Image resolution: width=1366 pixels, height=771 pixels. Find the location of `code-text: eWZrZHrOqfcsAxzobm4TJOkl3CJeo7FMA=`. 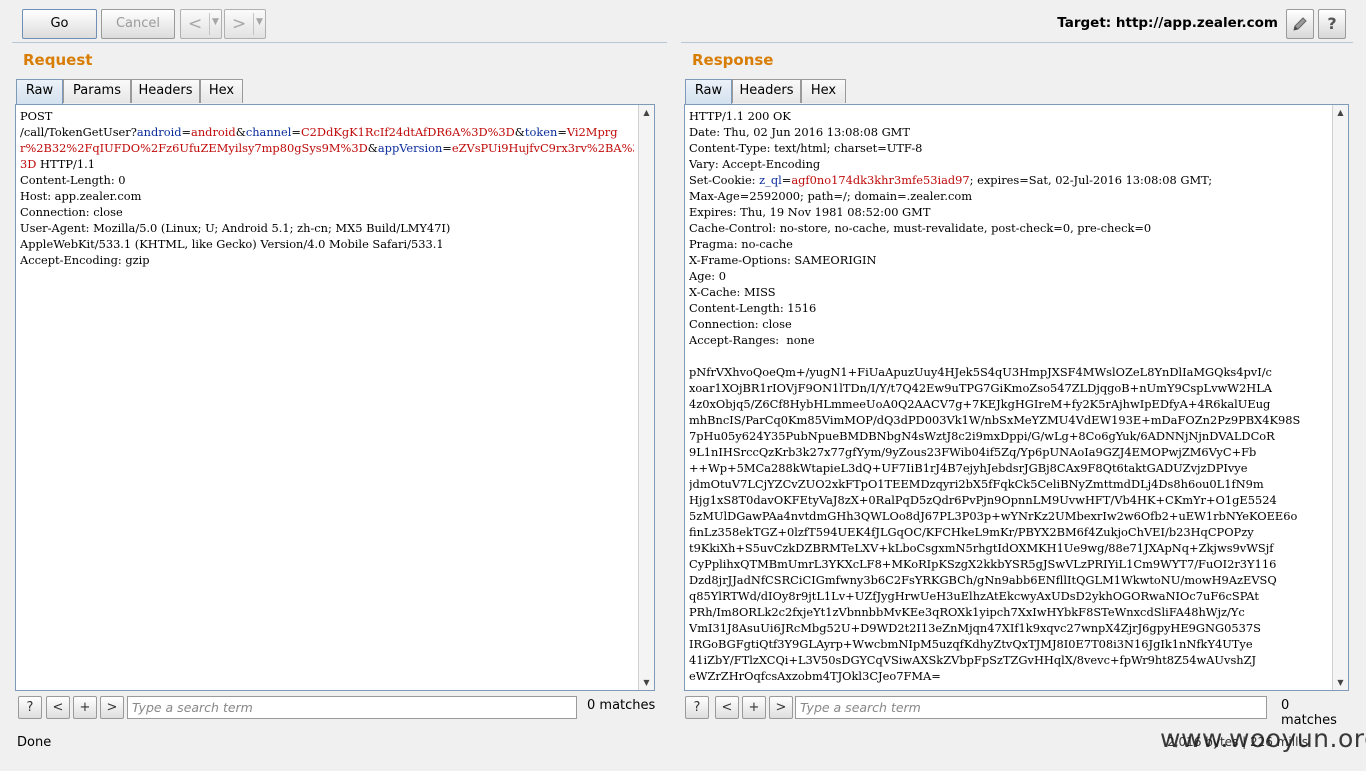

code-text: eWZrZHrOqfcsAxzobm4TJOkl3CJeo7FMA= is located at coordinates (815, 676).